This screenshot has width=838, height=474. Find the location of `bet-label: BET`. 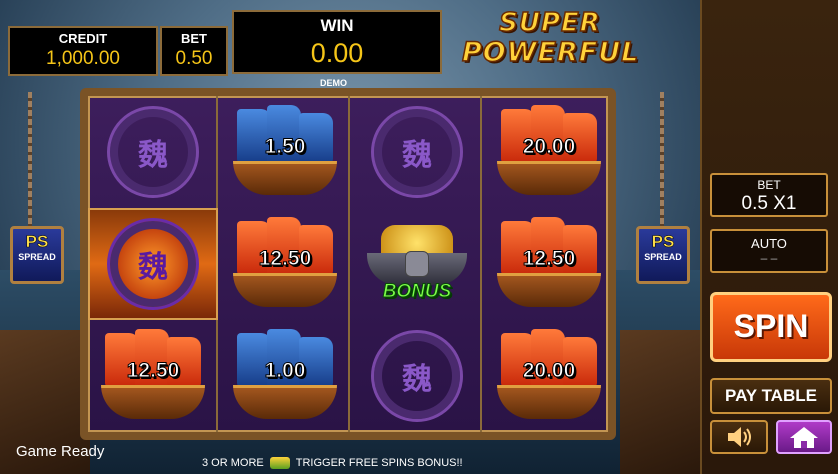

bet-label: BET is located at coordinates (194, 38).